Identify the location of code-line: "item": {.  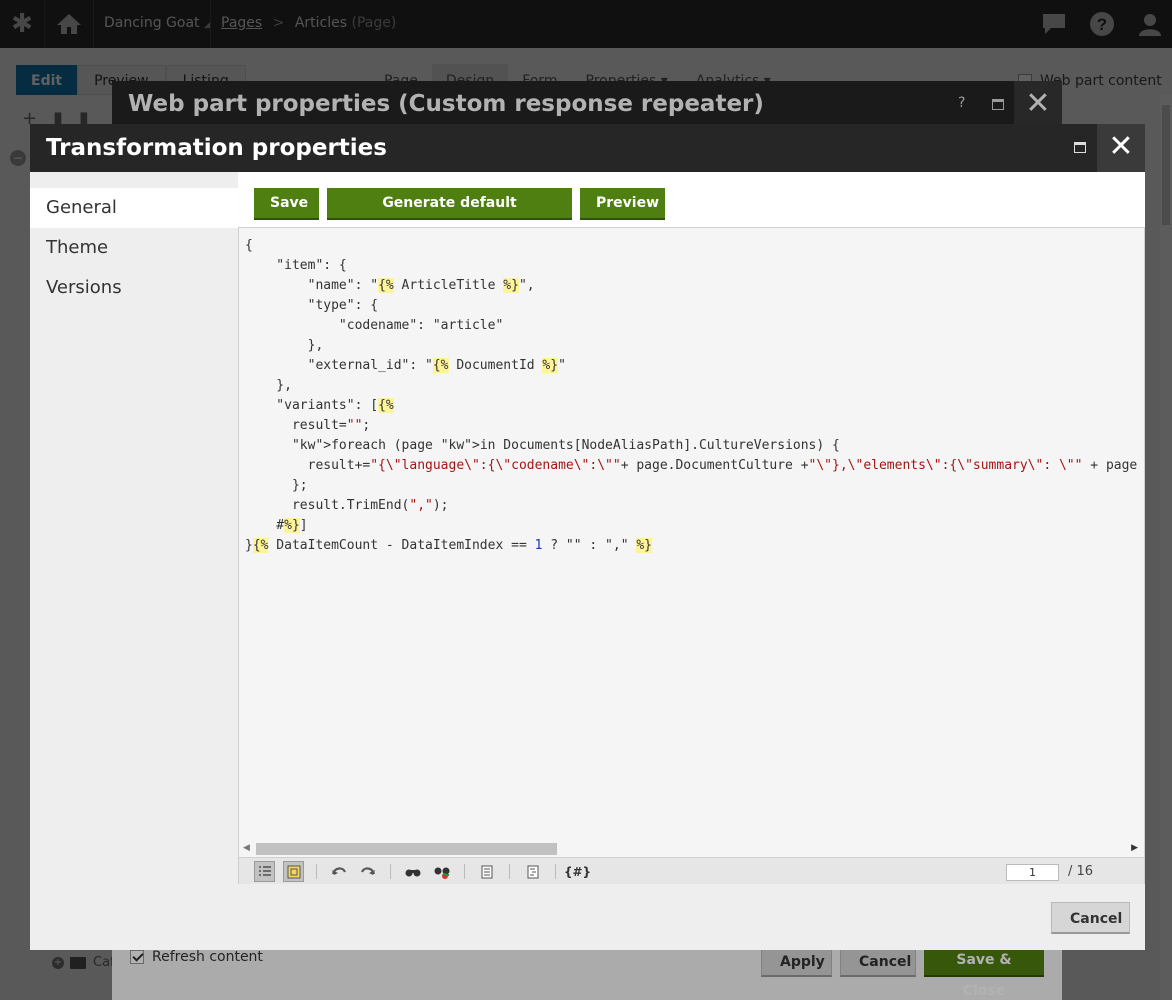
(296, 265).